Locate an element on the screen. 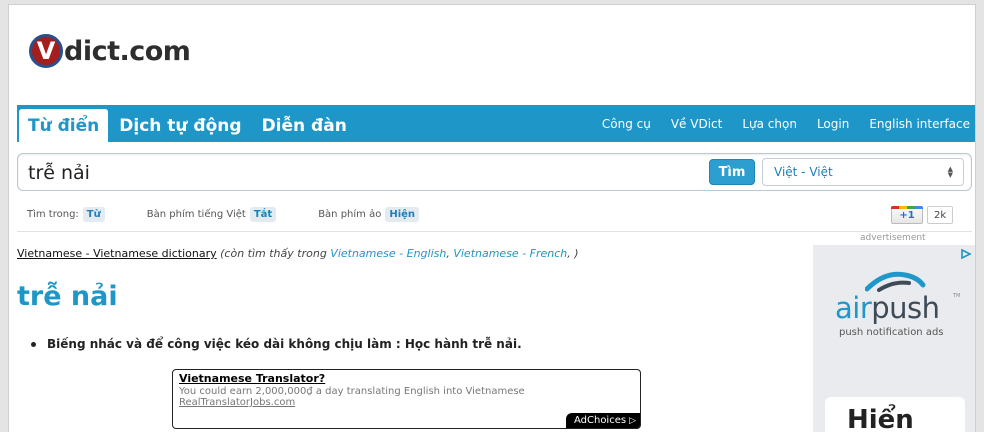  adchoices-button: AdChoices ▷ is located at coordinates (602, 420).